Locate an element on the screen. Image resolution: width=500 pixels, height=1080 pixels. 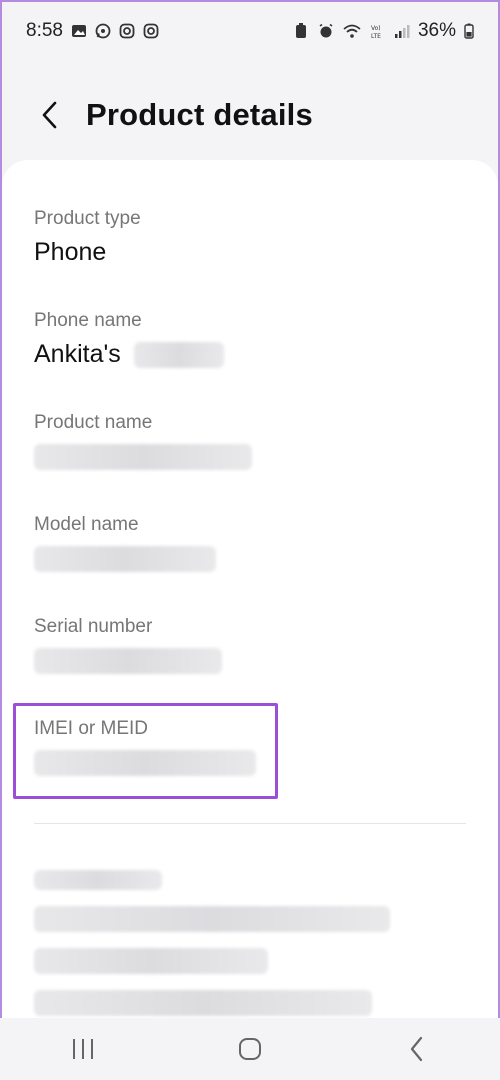
alarm-icon is located at coordinates (326, 31).